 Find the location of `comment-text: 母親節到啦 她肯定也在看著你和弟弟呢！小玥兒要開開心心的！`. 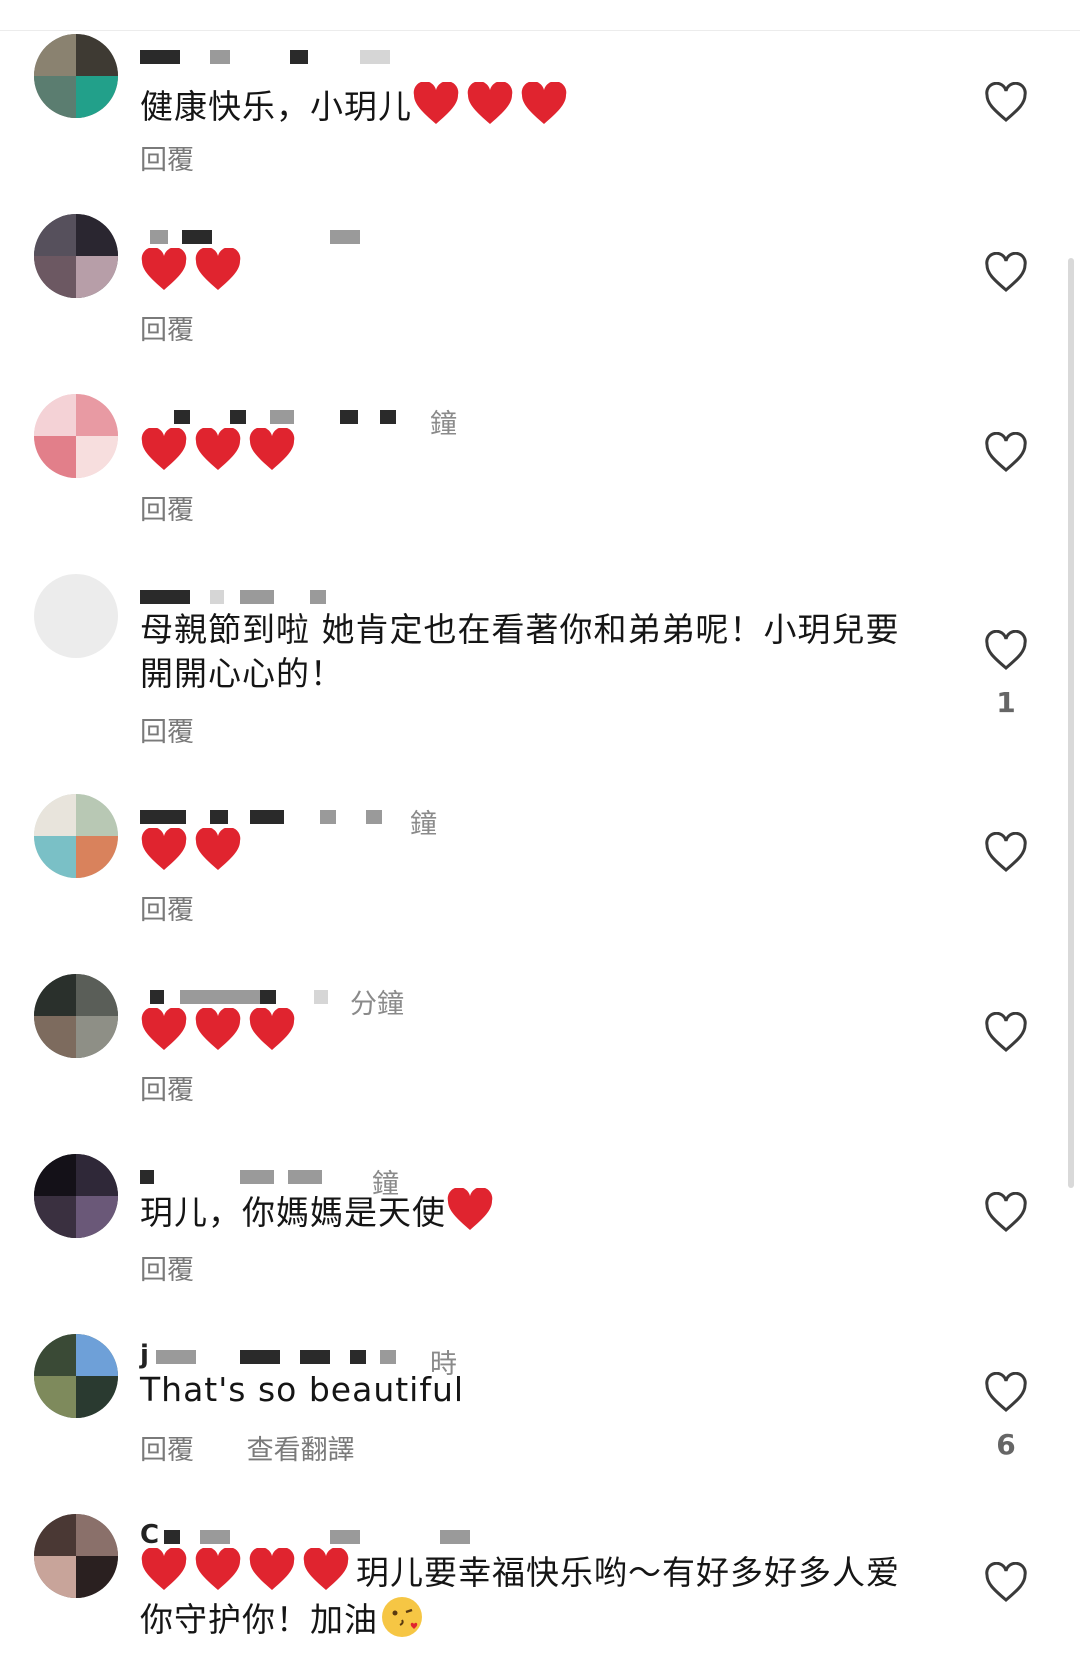

comment-text: 母親節到啦 她肯定也在看著你和弟弟呢！小玥兒要開開心心的！ is located at coordinates (520, 651).